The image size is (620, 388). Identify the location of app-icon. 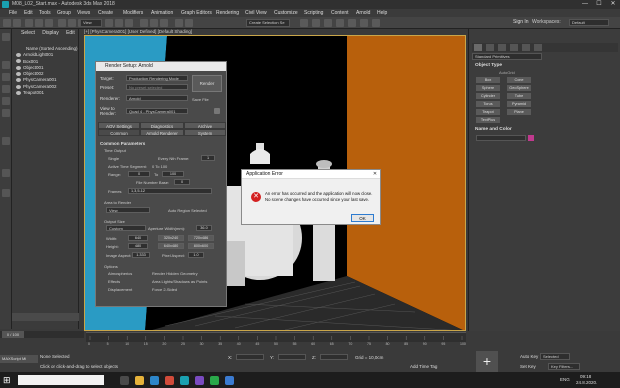
(199, 380).